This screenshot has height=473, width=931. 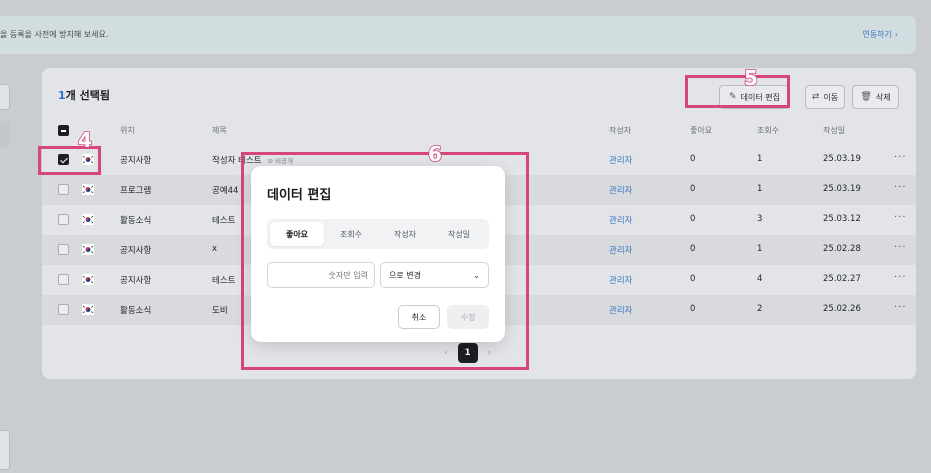 I want to click on move-label: 이동, so click(x=831, y=97).